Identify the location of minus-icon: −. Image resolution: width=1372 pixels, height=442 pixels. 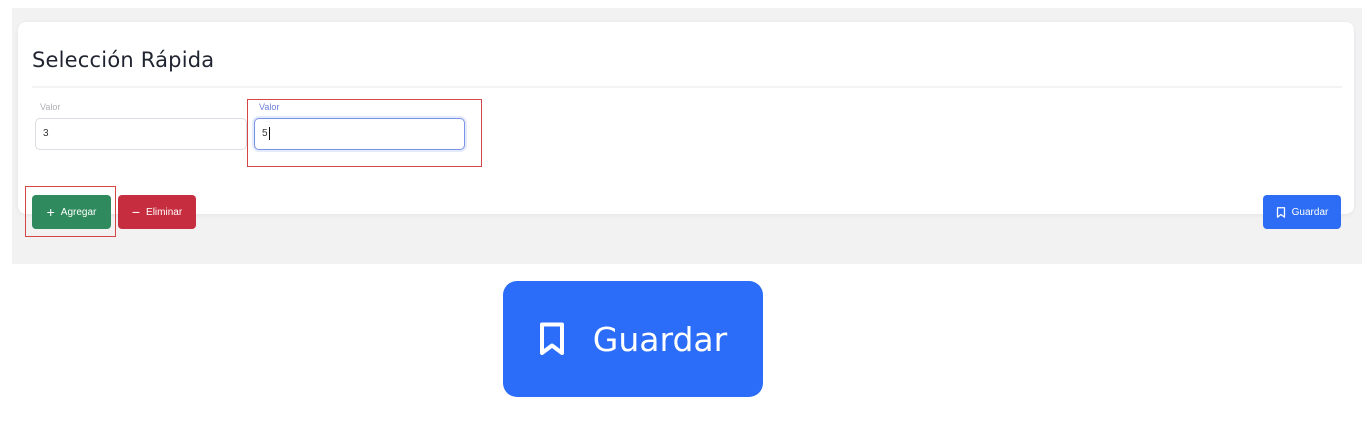
(136, 212).